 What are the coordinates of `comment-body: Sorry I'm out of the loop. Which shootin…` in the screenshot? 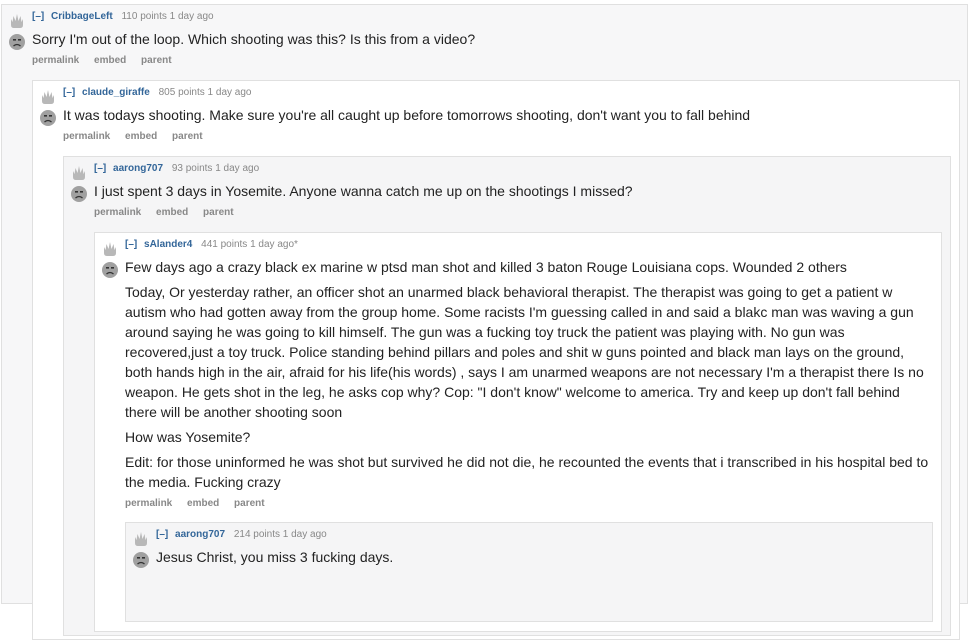 It's located at (253, 41).